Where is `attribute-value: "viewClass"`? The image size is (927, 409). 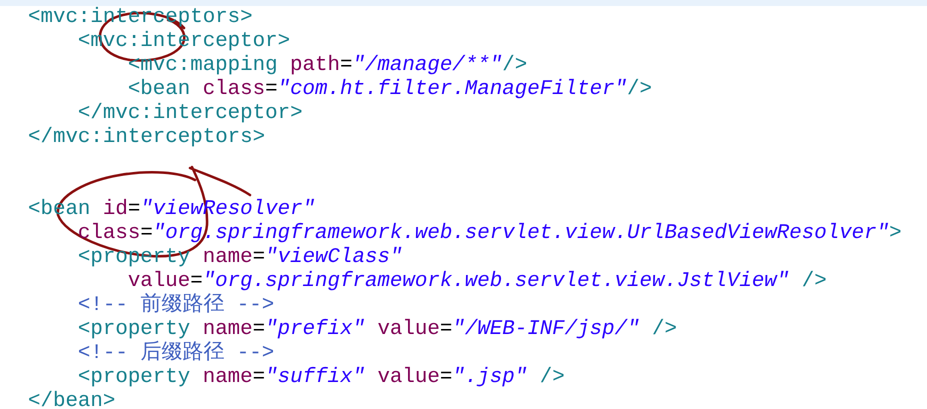 attribute-value: "viewClass" is located at coordinates (333, 257).